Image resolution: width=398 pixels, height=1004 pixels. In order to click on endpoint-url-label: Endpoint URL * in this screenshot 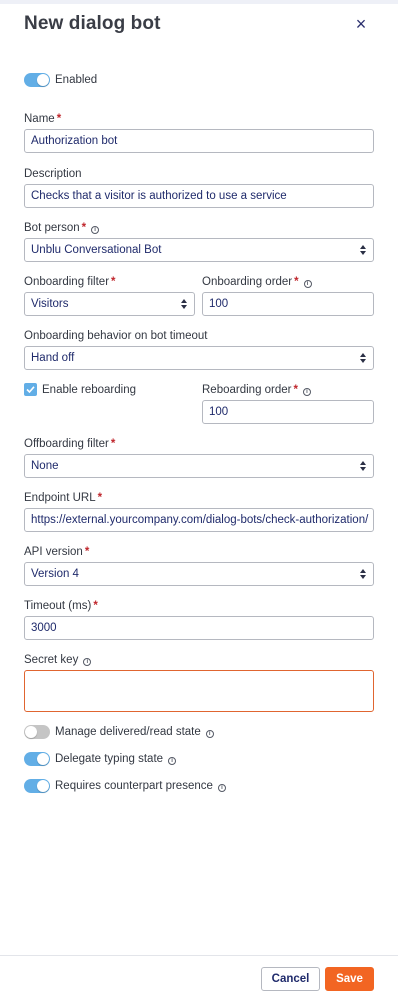, I will do `click(63, 498)`.